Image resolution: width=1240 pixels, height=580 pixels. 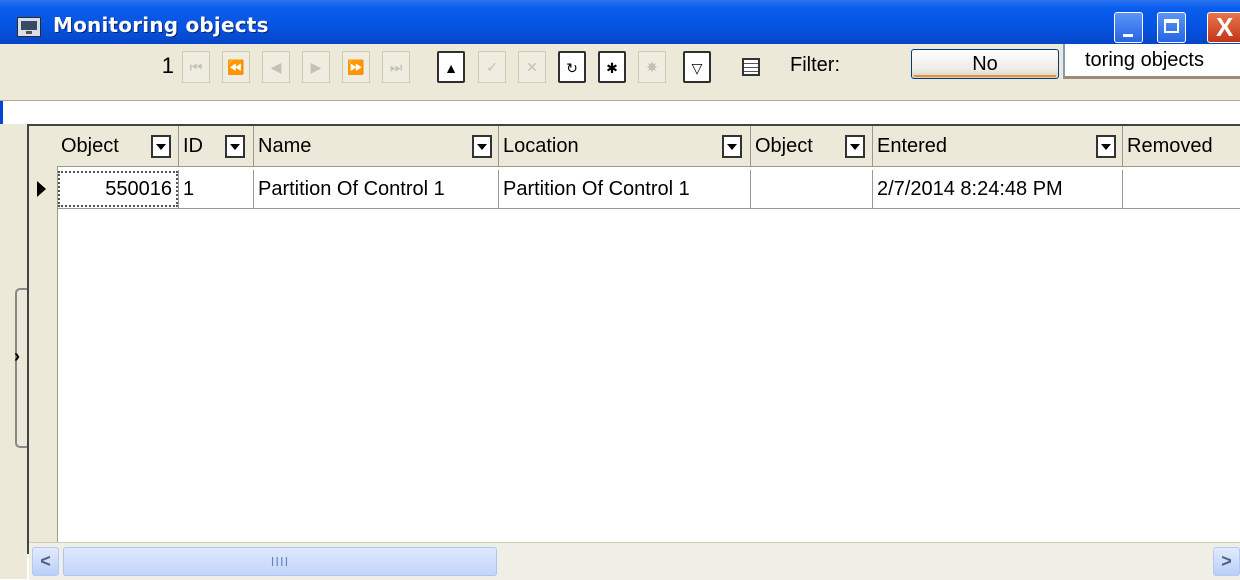 I want to click on expand-arrow-icon: ›, so click(x=17, y=356).